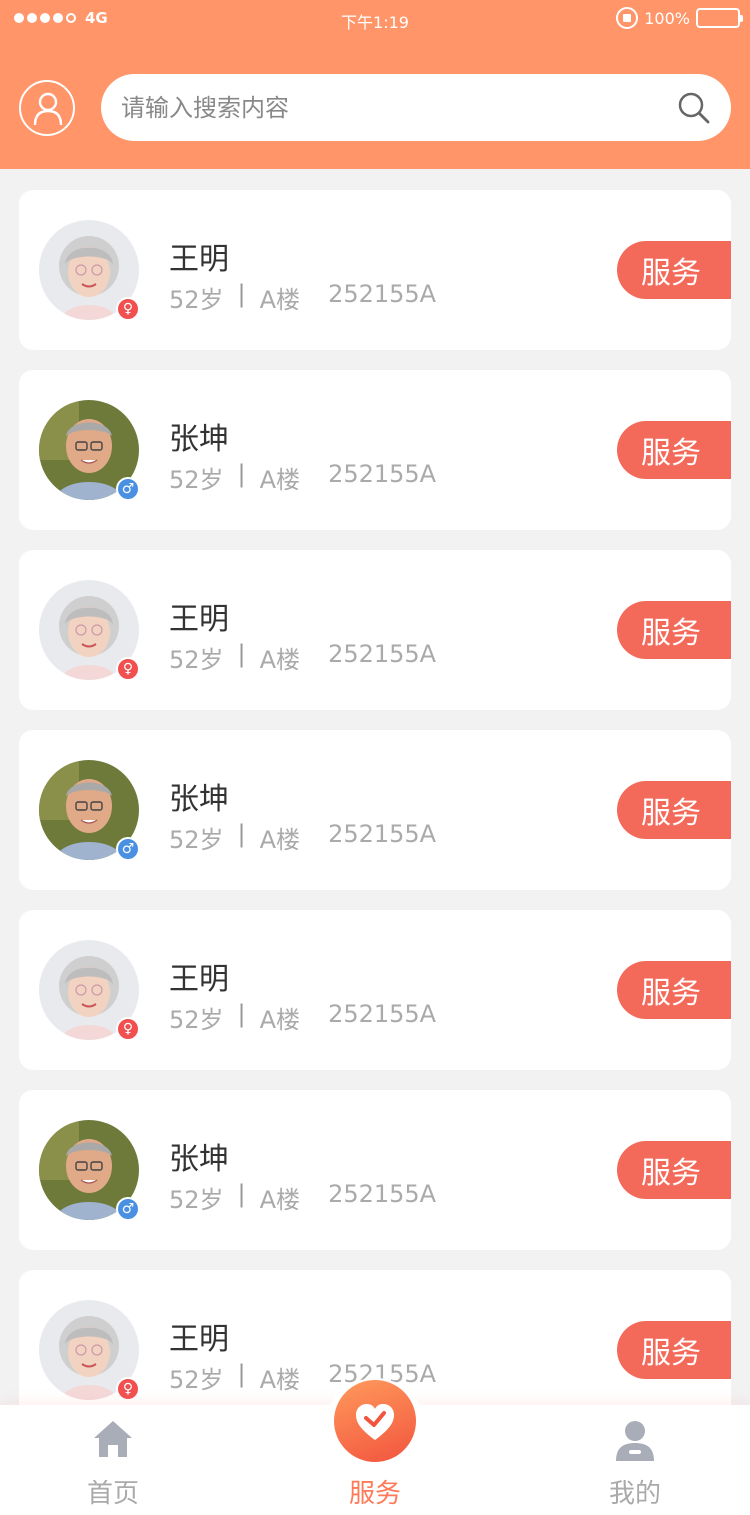  I want to click on home-icon, so click(113, 1439).